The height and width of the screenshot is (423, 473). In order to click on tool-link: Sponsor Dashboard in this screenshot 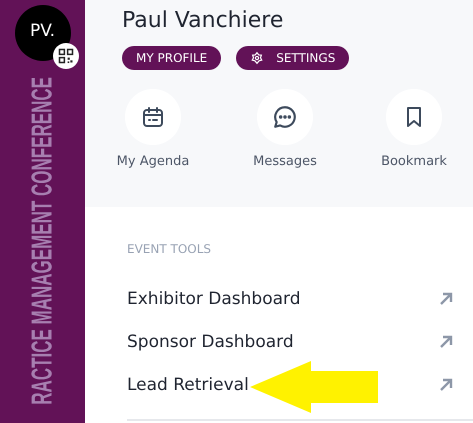, I will do `click(210, 342)`.